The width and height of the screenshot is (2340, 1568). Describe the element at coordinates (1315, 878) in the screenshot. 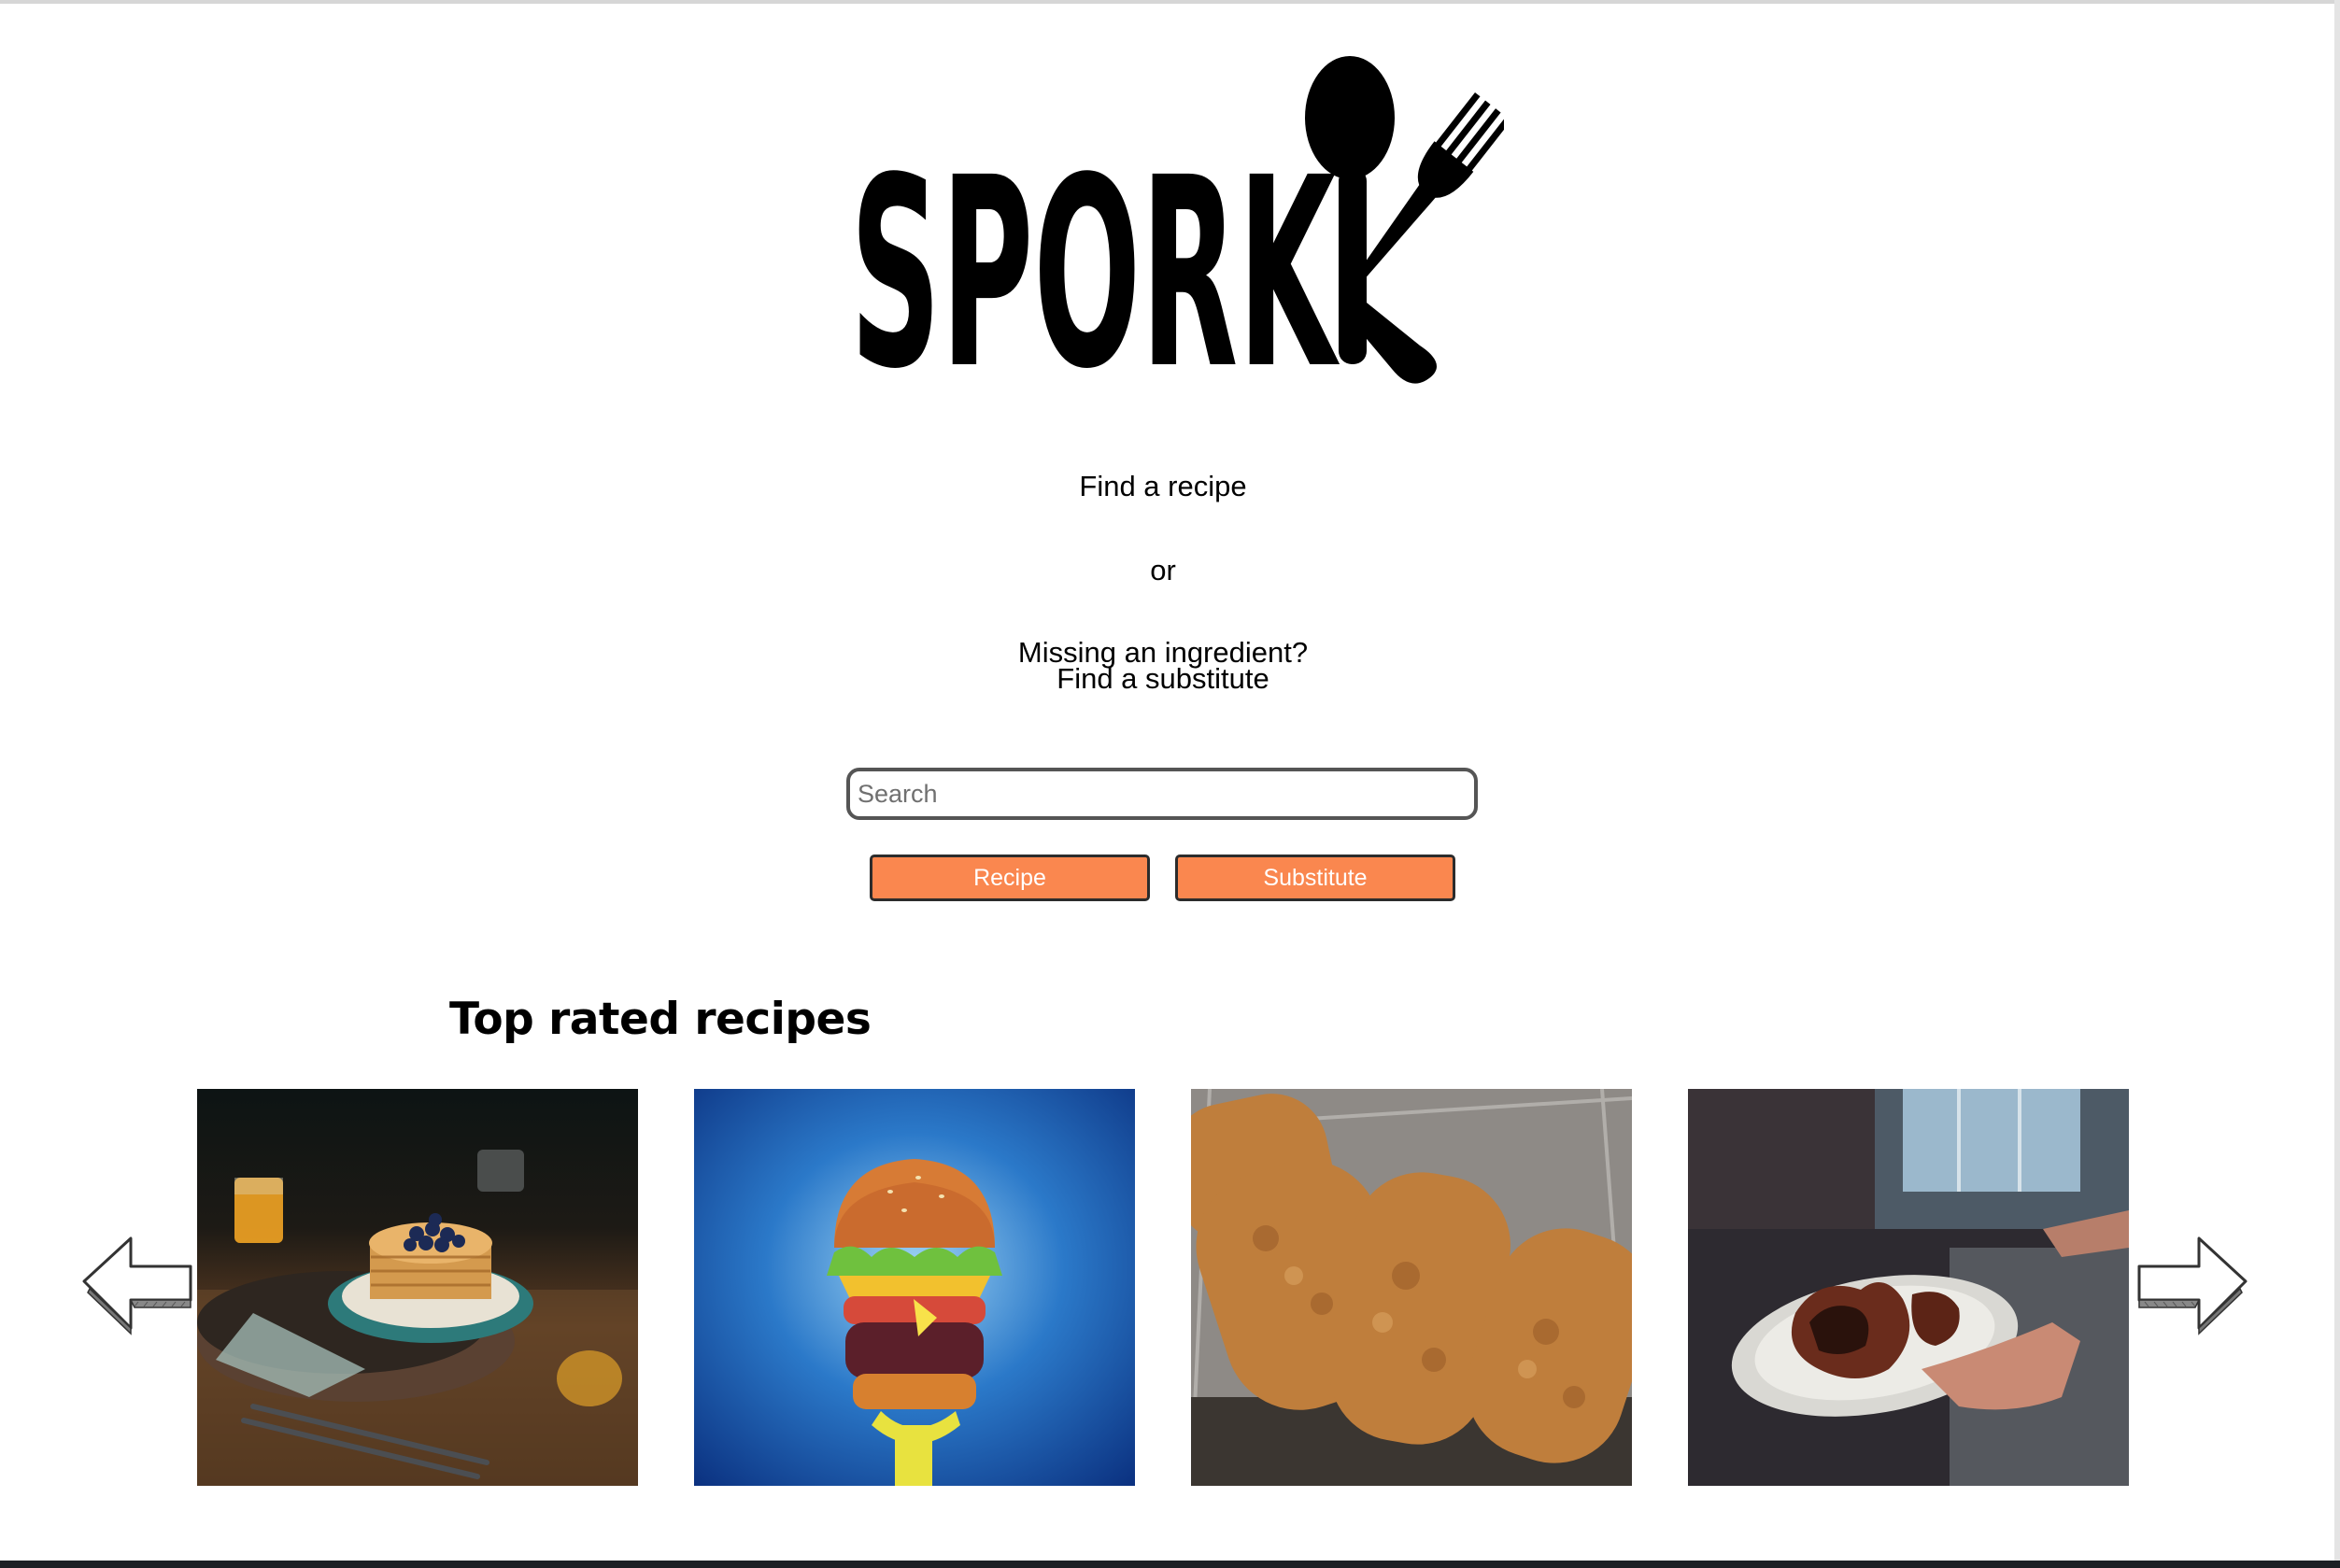

I see `substitute-button: Substitute` at that location.